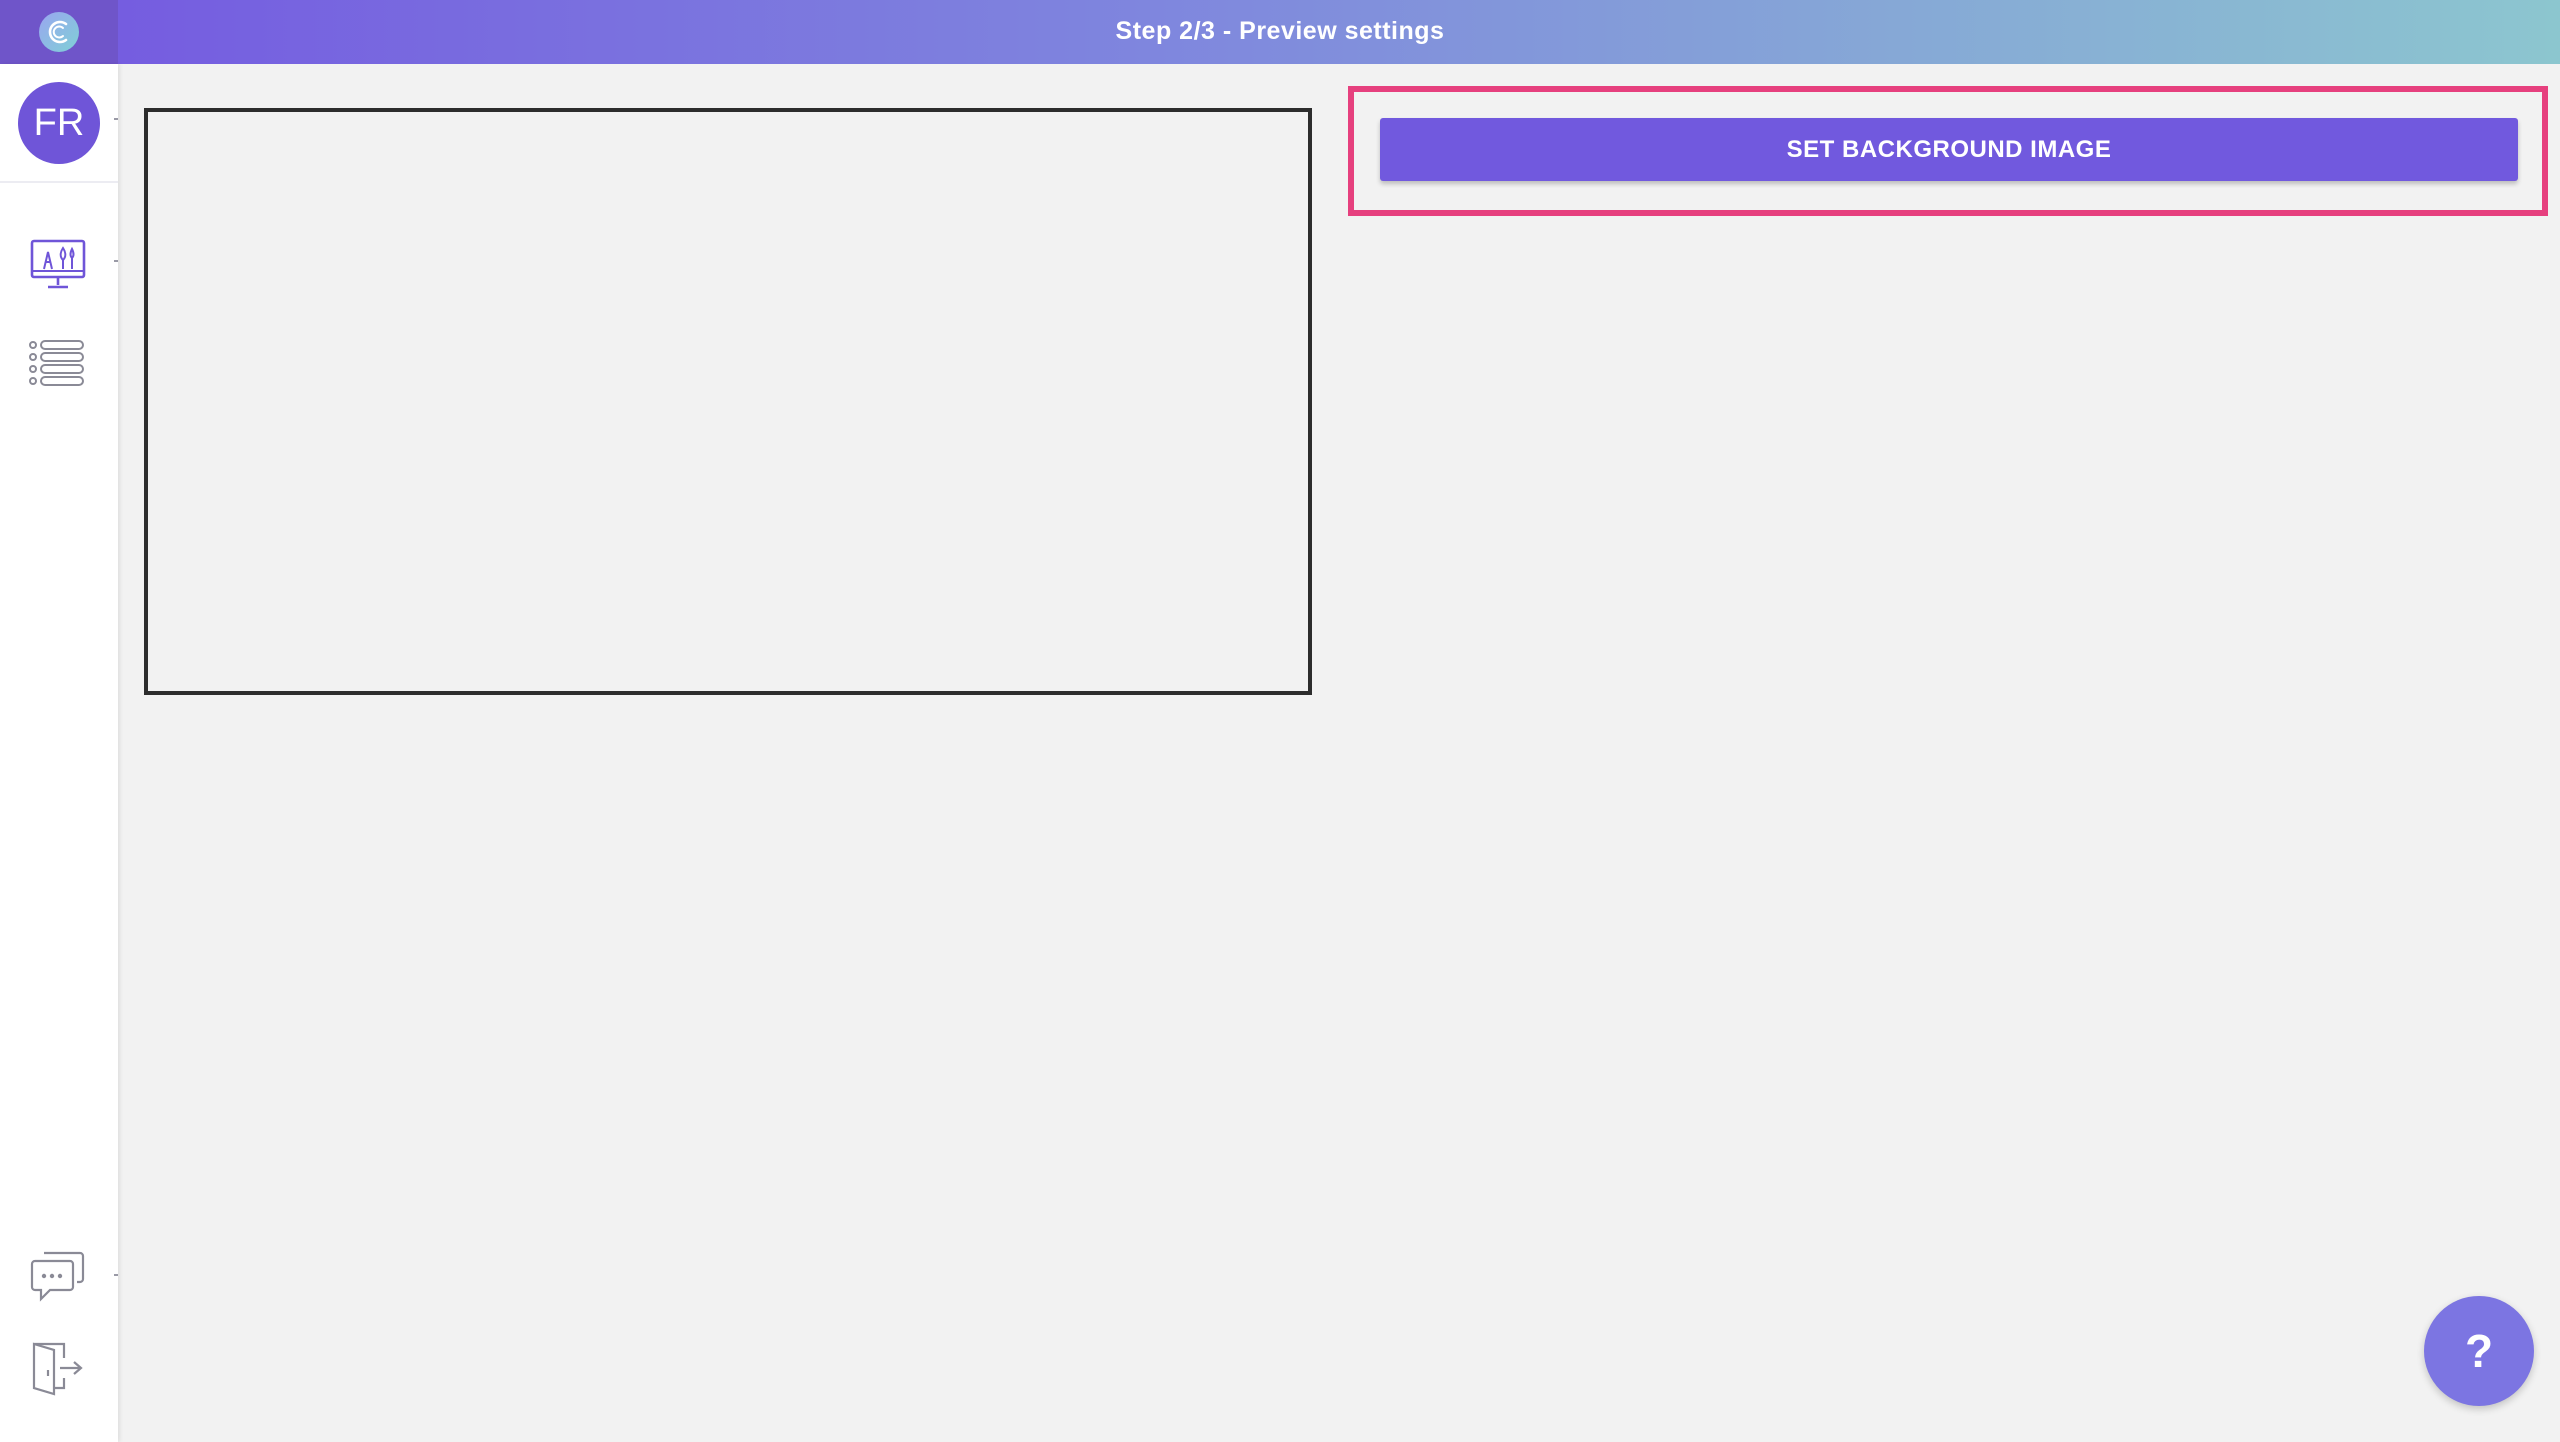 This screenshot has height=1442, width=2560. I want to click on top-bar: Step 2/3 - Preview settings, so click(1280, 32).